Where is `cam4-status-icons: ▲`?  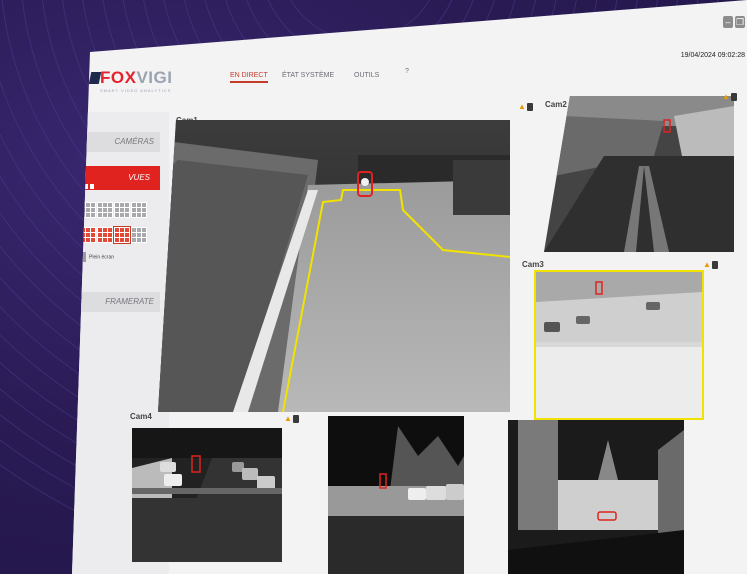 cam4-status-icons: ▲ is located at coordinates (291, 418).